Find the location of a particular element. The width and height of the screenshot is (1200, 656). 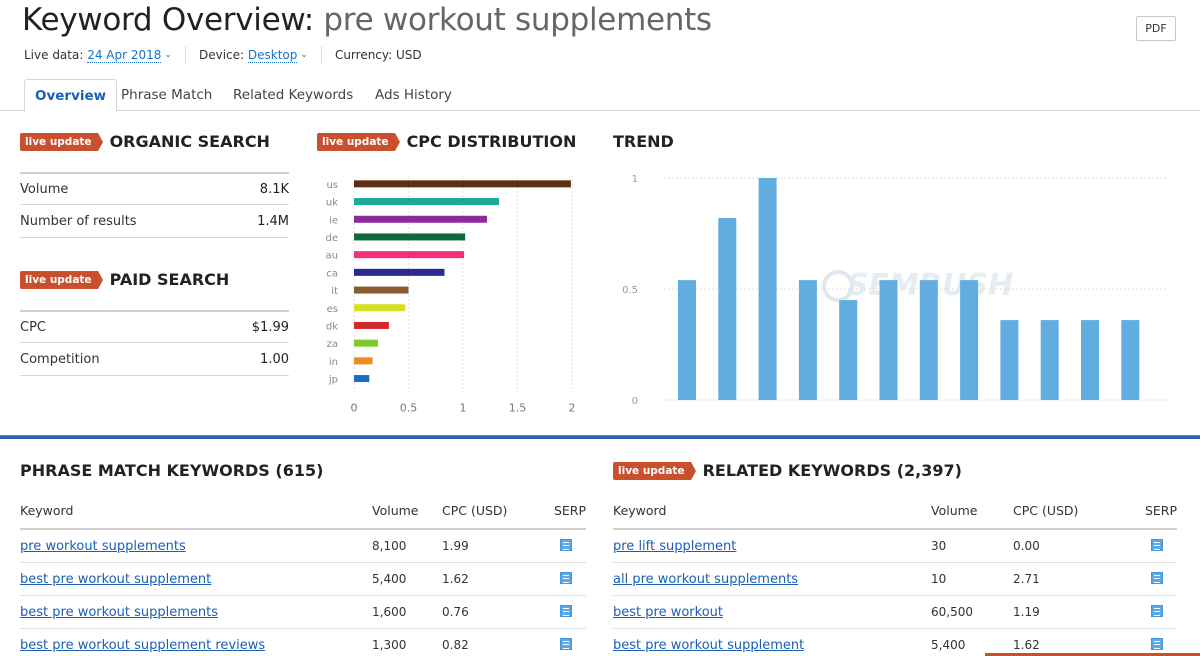

category-label: jp is located at coordinates (333, 380).